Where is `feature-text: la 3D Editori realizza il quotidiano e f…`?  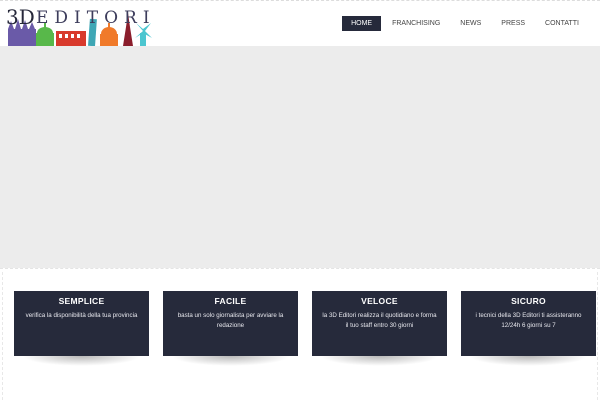
feature-text: la 3D Editori realizza il quotidiano e f… is located at coordinates (379, 320).